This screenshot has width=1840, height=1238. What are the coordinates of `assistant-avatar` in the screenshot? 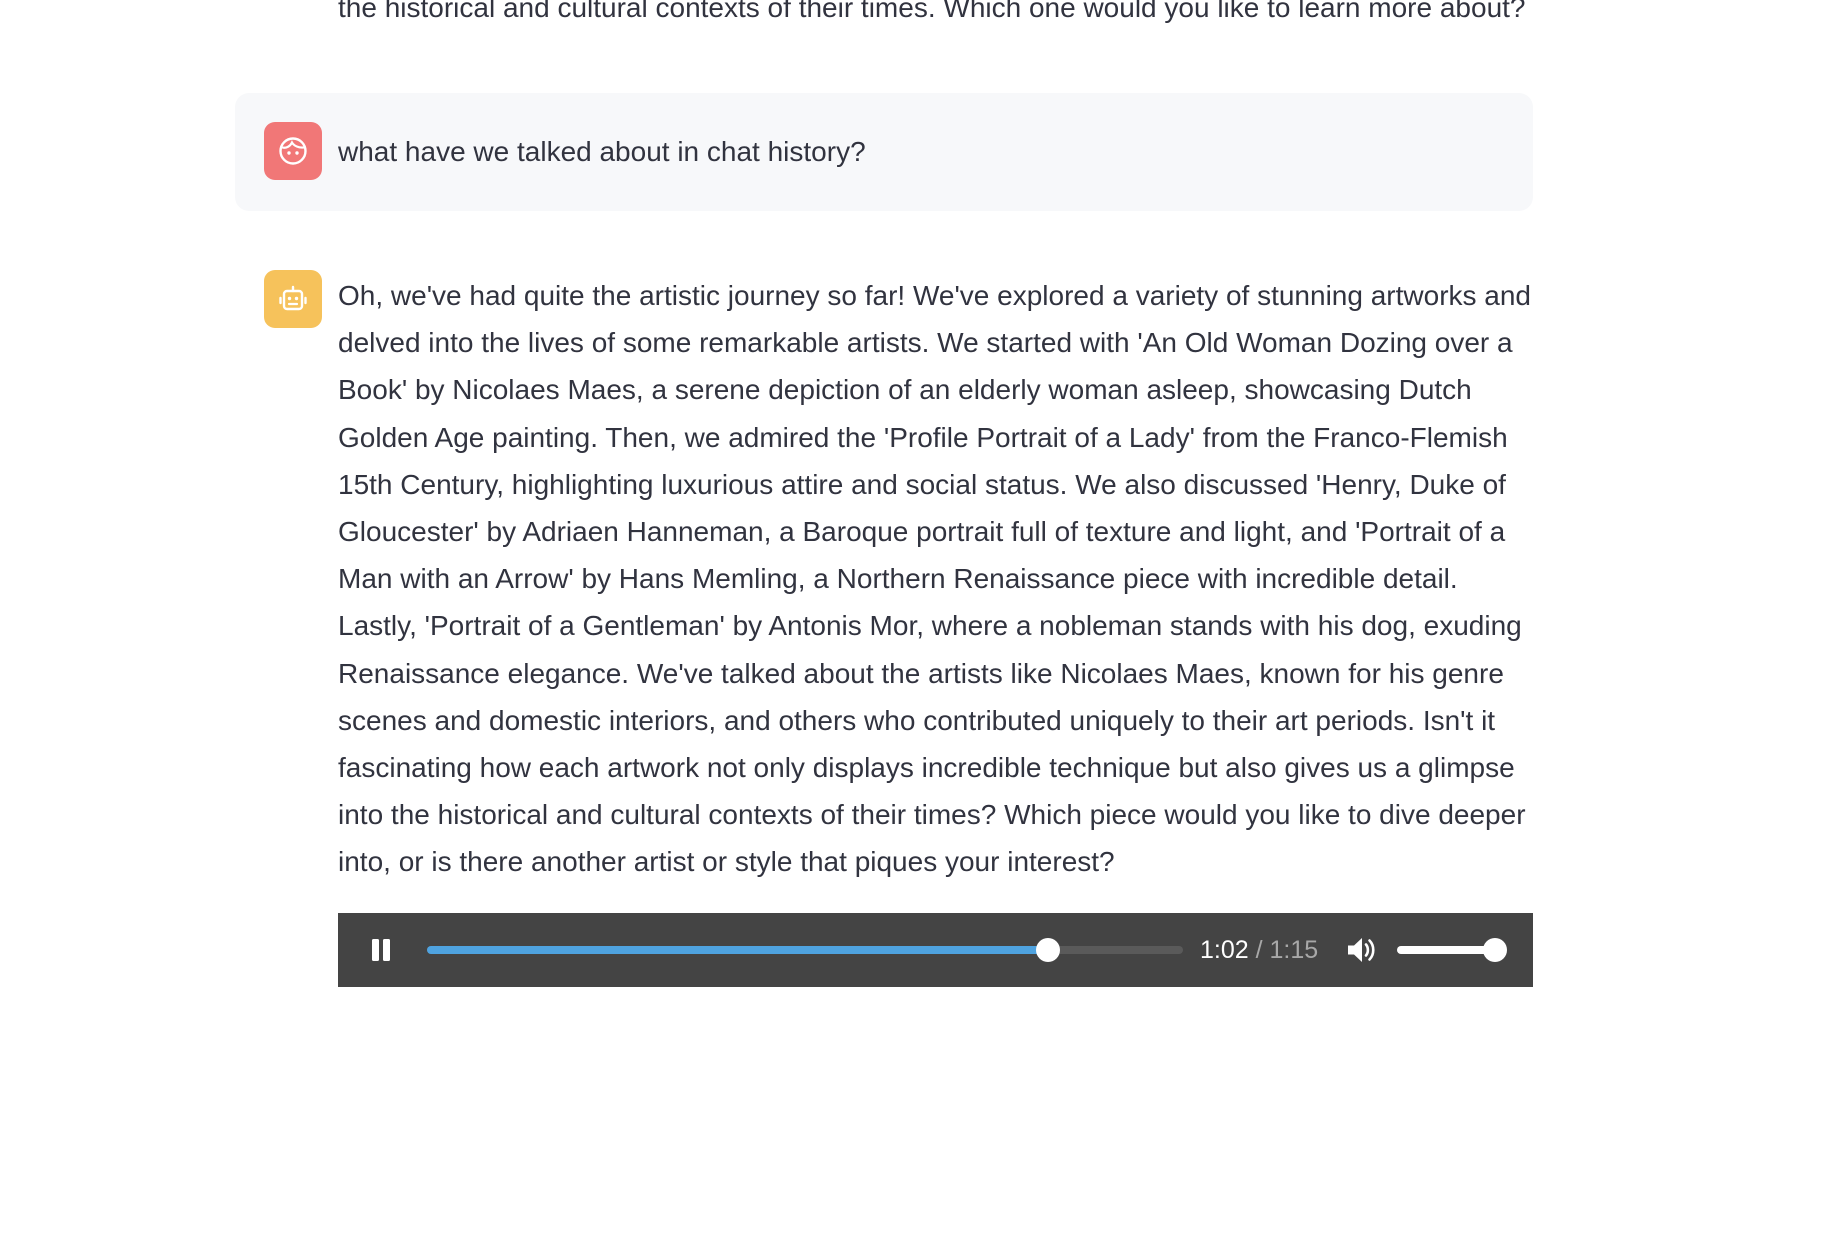 It's located at (293, 299).